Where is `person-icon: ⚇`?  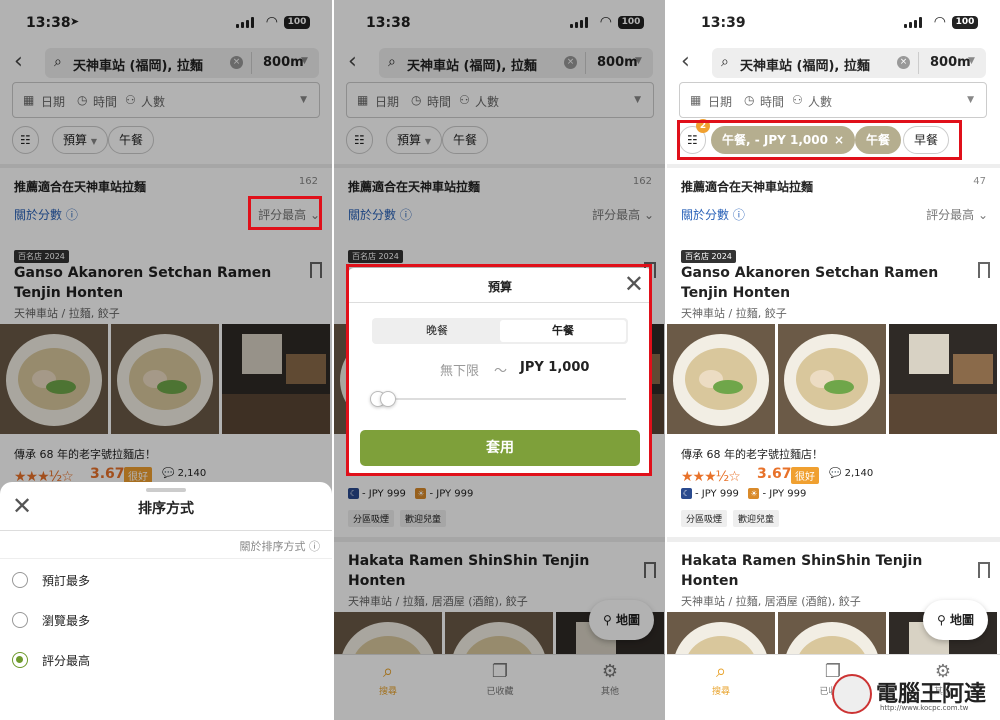 person-icon: ⚇ is located at coordinates (797, 100).